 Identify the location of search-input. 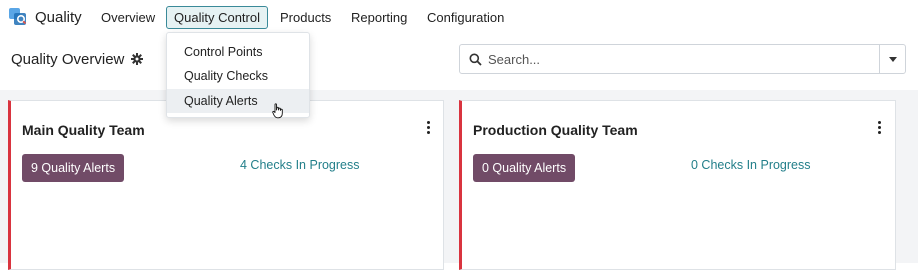
(678, 59).